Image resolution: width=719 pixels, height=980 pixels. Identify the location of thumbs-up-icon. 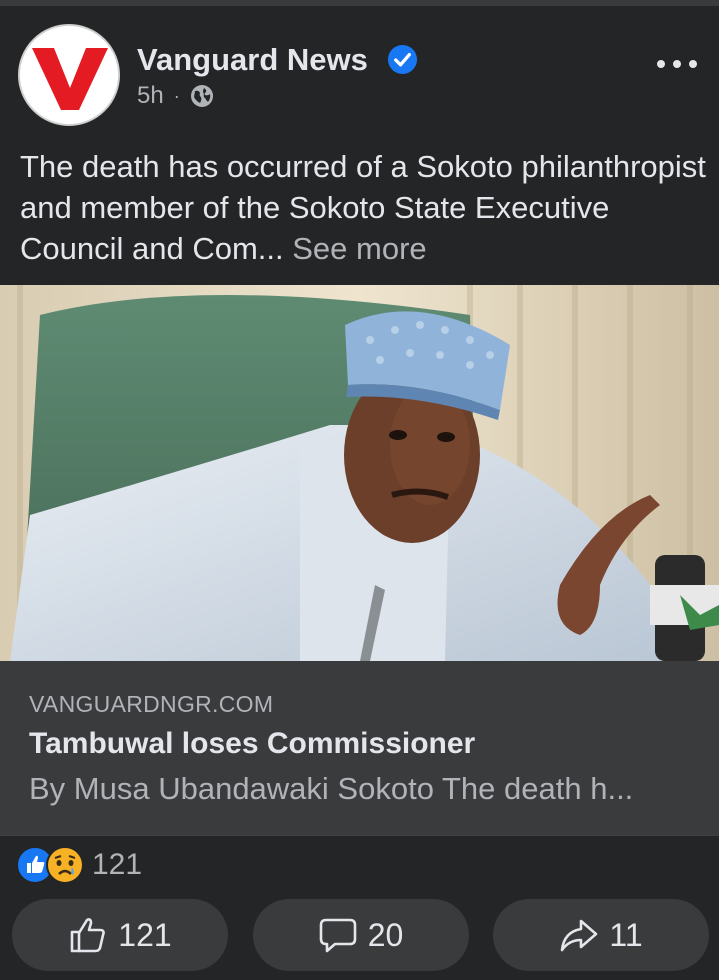
(88, 935).